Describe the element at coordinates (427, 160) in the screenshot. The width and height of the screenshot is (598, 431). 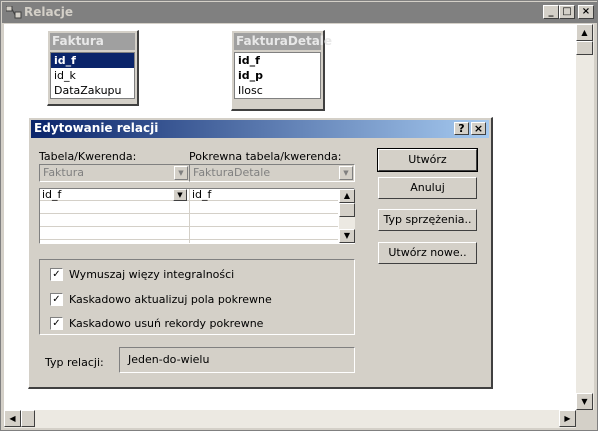
I see `create-button: Utwórz` at that location.